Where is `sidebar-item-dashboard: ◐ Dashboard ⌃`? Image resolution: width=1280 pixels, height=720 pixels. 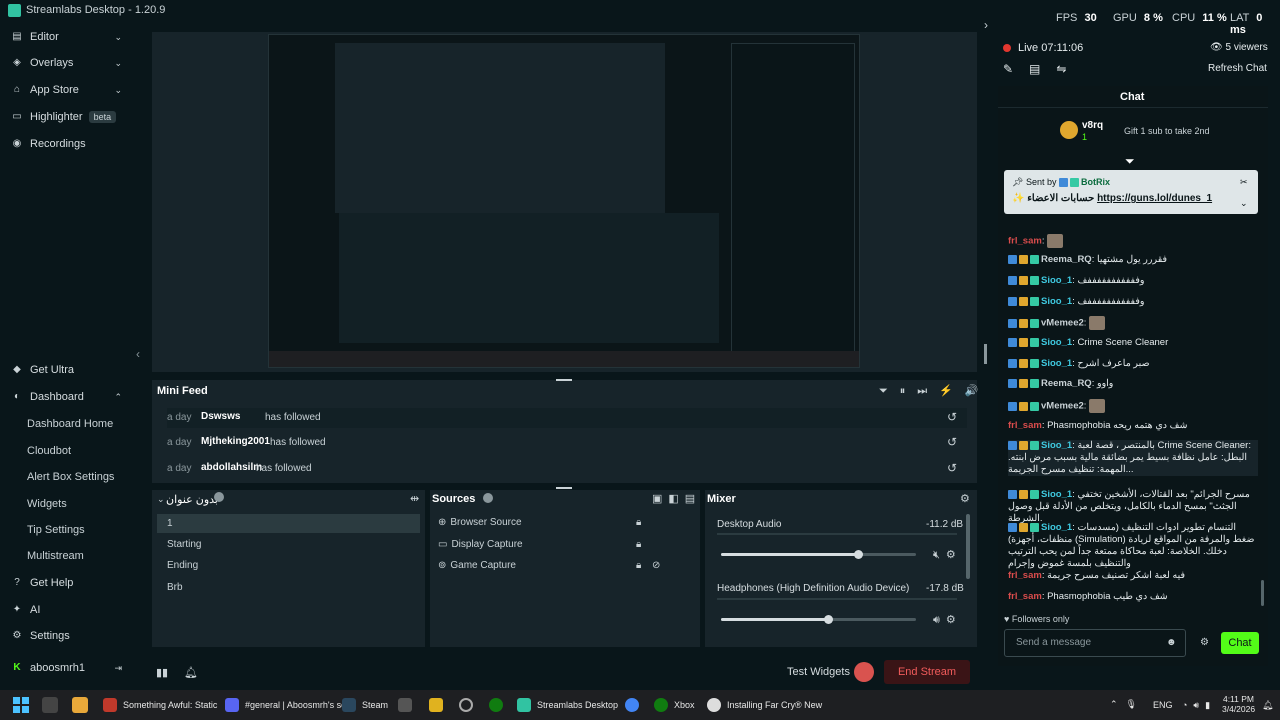 sidebar-item-dashboard: ◐ Dashboard ⌃ is located at coordinates (70, 397).